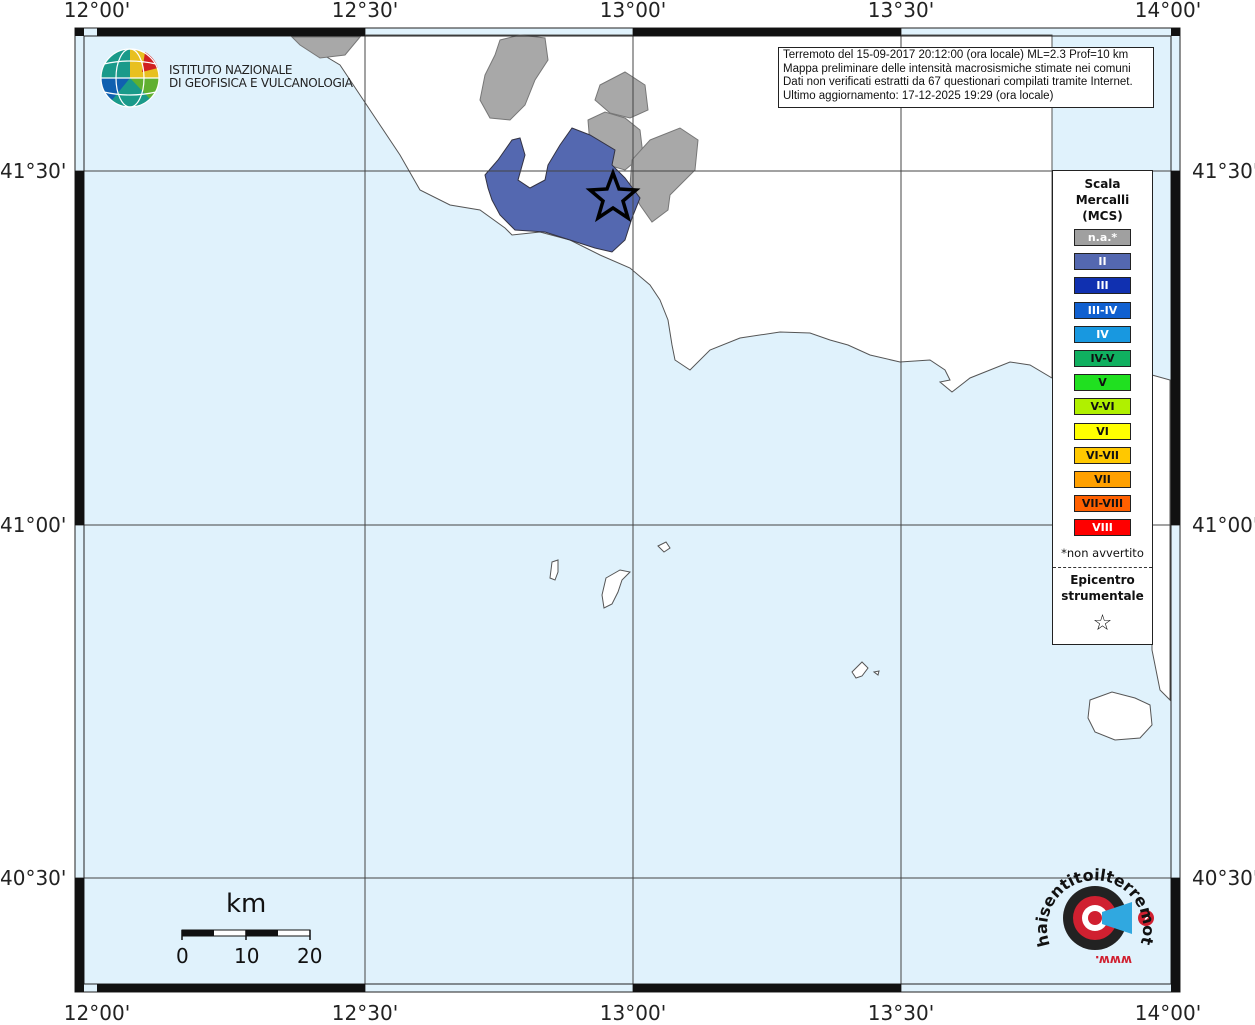 Image resolution: width=1255 pixels, height=1025 pixels. Describe the element at coordinates (1102, 455) in the screenshot. I see `legend-swatch: VI-VII` at that location.